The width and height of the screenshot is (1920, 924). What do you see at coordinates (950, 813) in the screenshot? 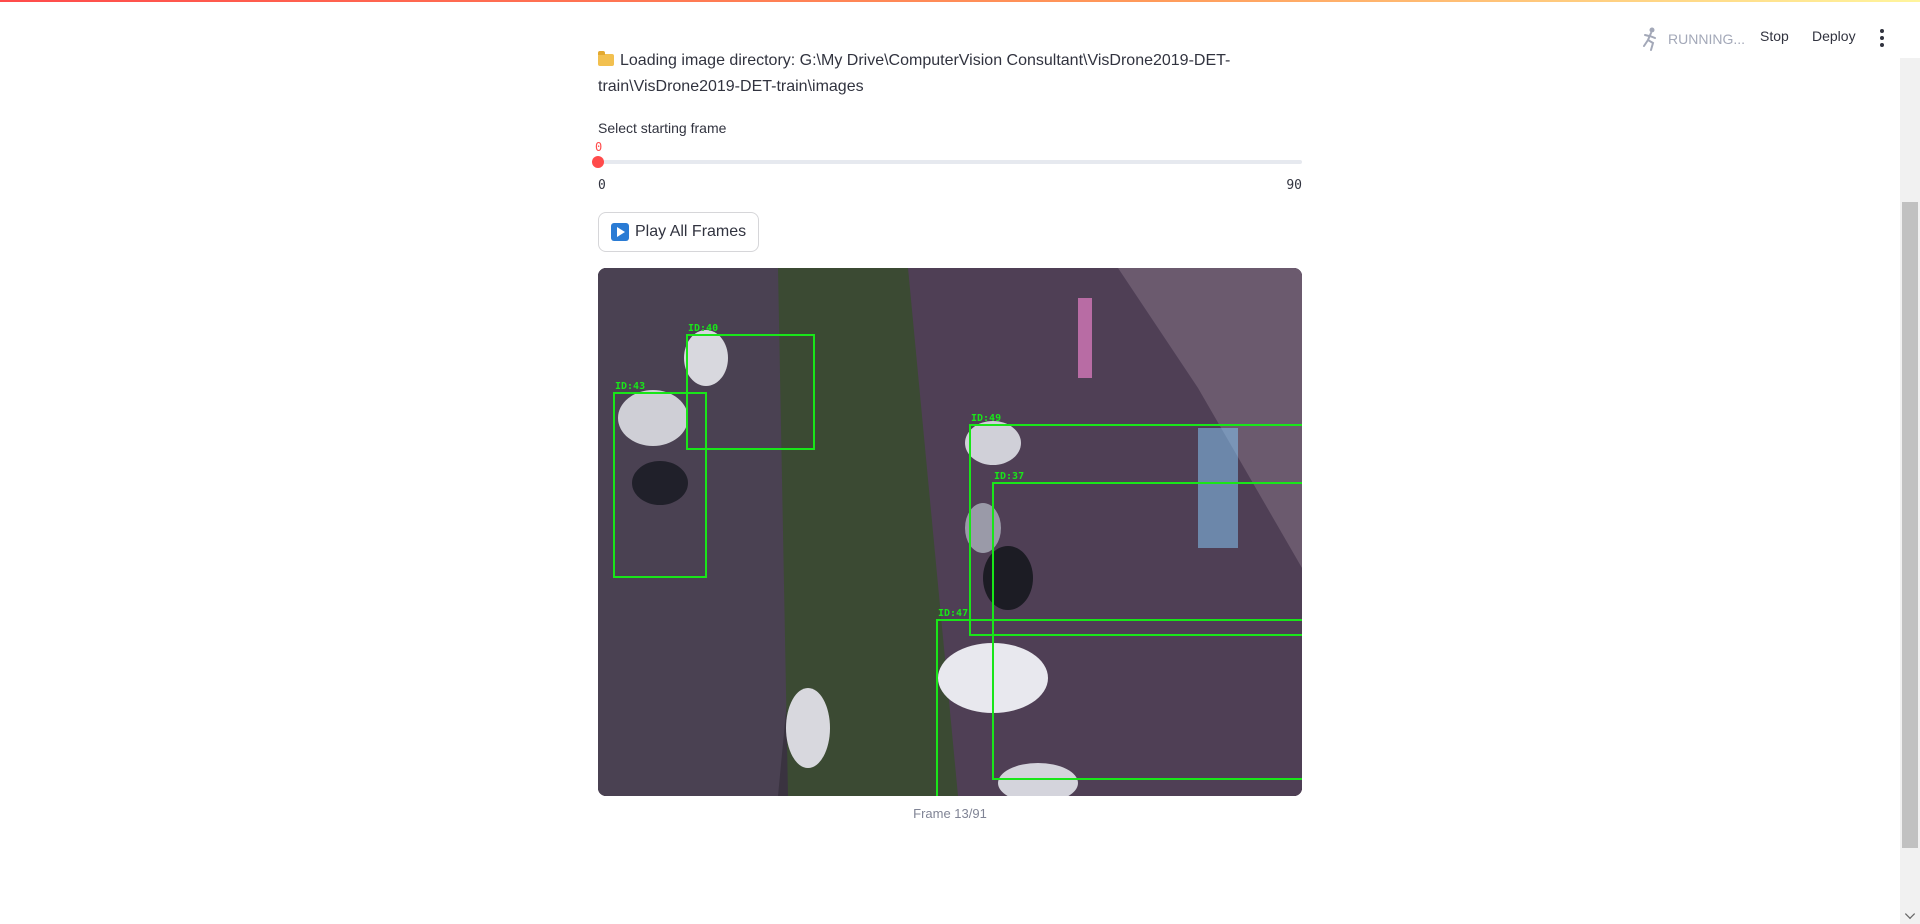
I see `frame-caption: Frame 13/91` at bounding box center [950, 813].